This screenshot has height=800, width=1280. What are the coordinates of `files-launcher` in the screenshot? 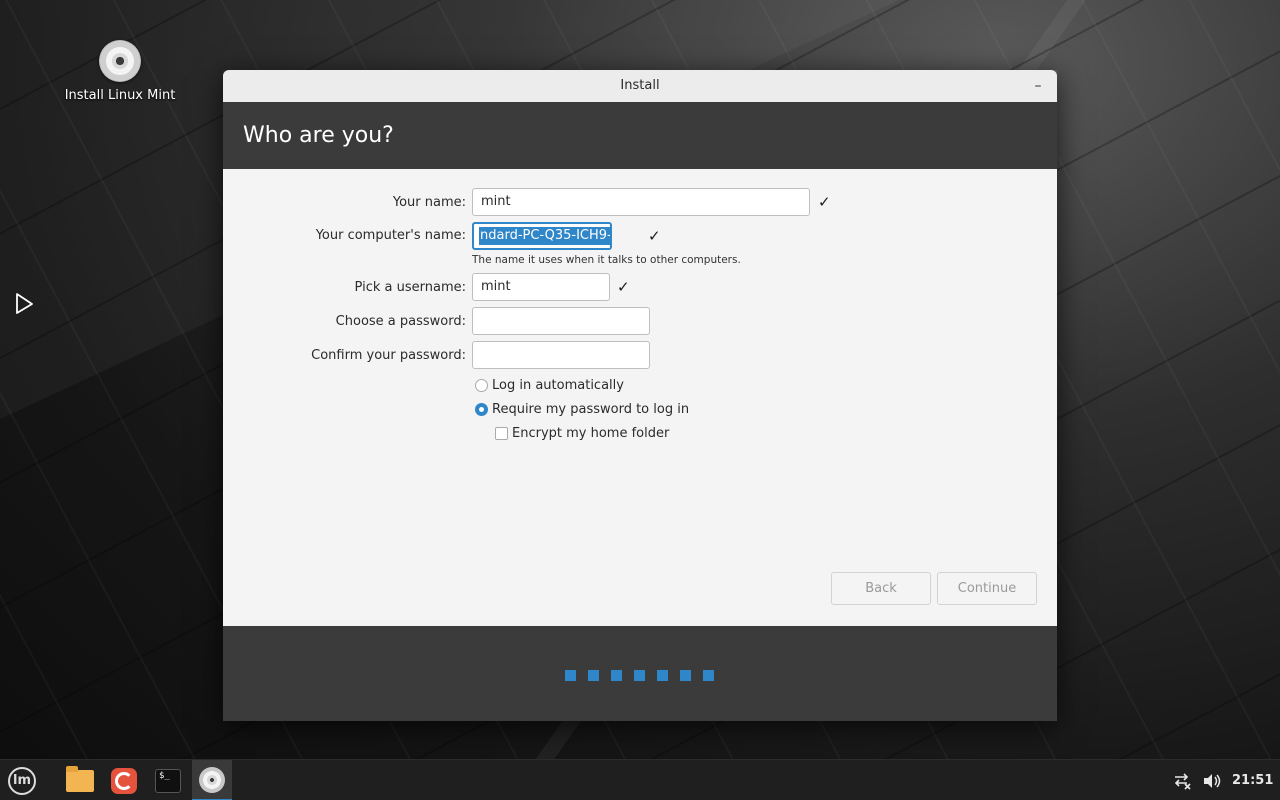 It's located at (80, 780).